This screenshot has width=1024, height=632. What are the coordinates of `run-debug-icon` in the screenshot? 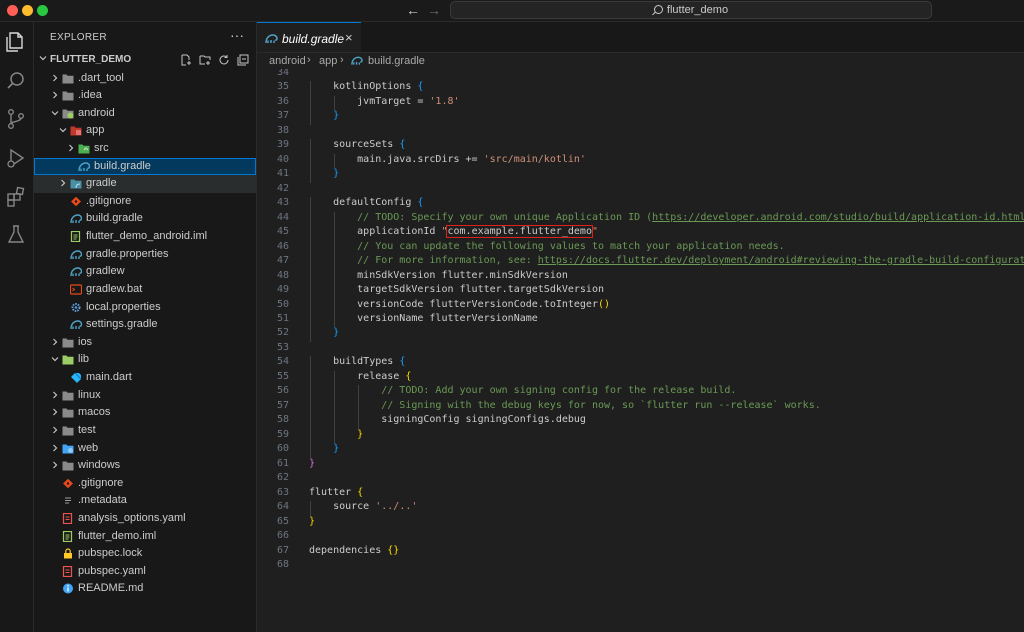 It's located at (16, 158).